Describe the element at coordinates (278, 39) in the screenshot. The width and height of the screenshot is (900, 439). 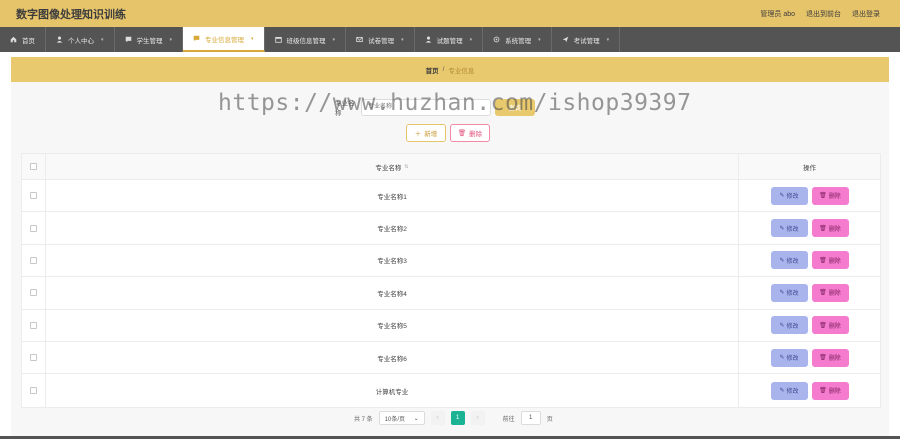
I see `calendar-icon` at that location.